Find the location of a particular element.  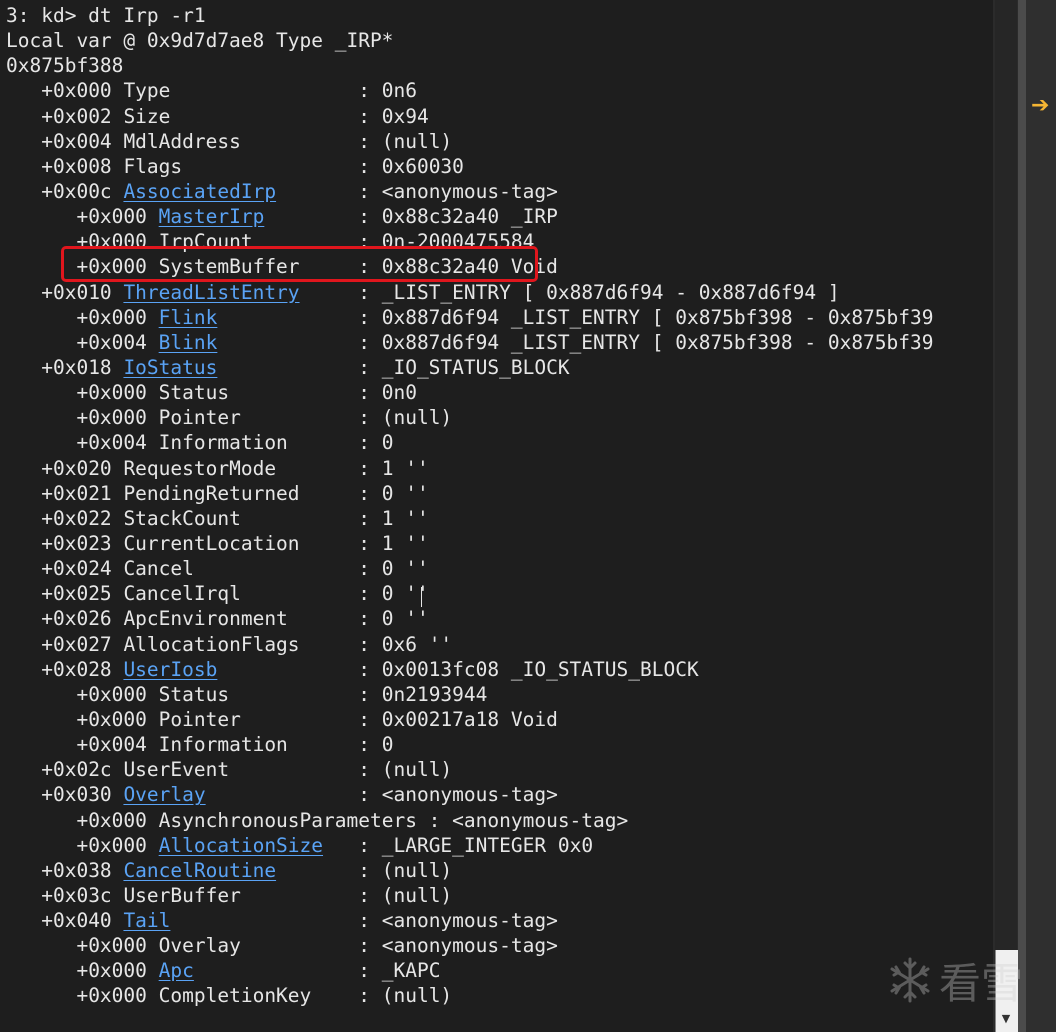

field-name-link: AssociatedIrp is located at coordinates (199, 191).